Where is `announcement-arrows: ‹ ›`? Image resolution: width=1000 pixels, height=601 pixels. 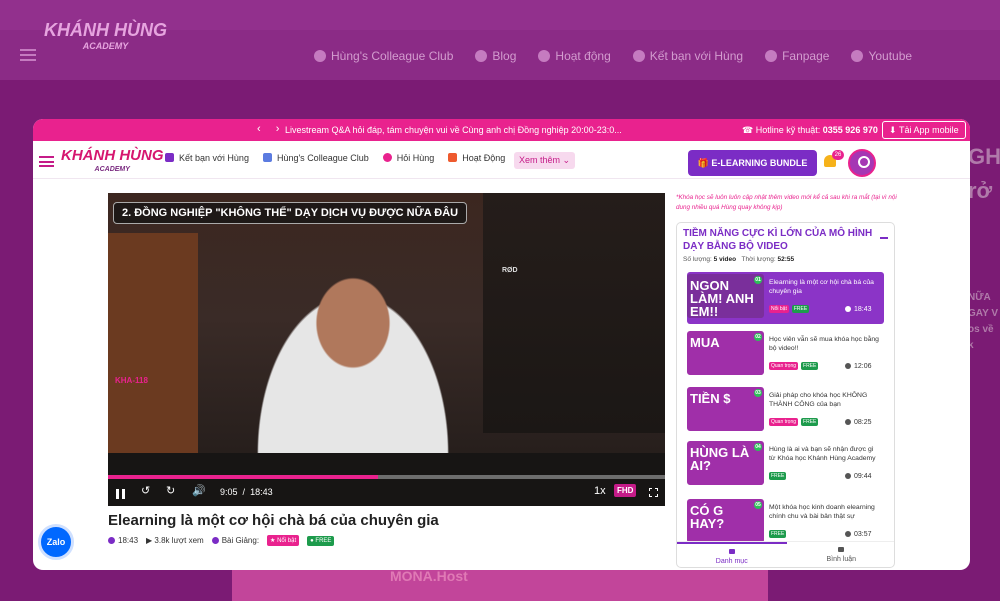
announcement-arrows: ‹ › is located at coordinates (271, 129).